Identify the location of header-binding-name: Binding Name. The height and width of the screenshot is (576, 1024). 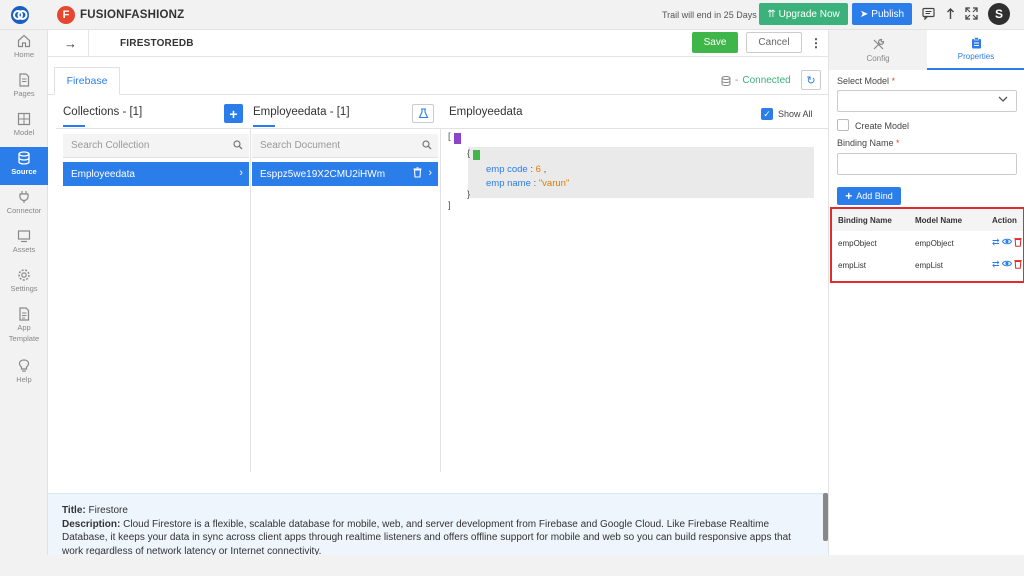
(865, 220).